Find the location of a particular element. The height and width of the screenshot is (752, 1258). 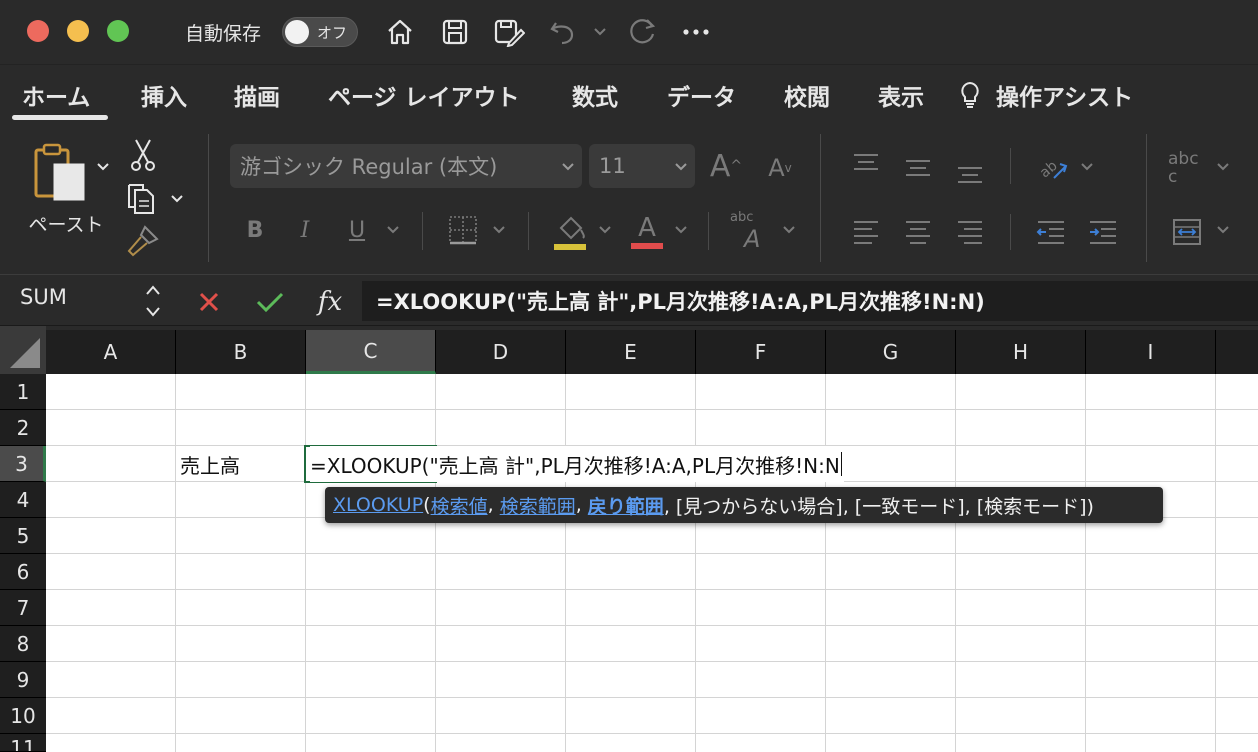

arg-lookup-array: 検索範囲 is located at coordinates (538, 505).